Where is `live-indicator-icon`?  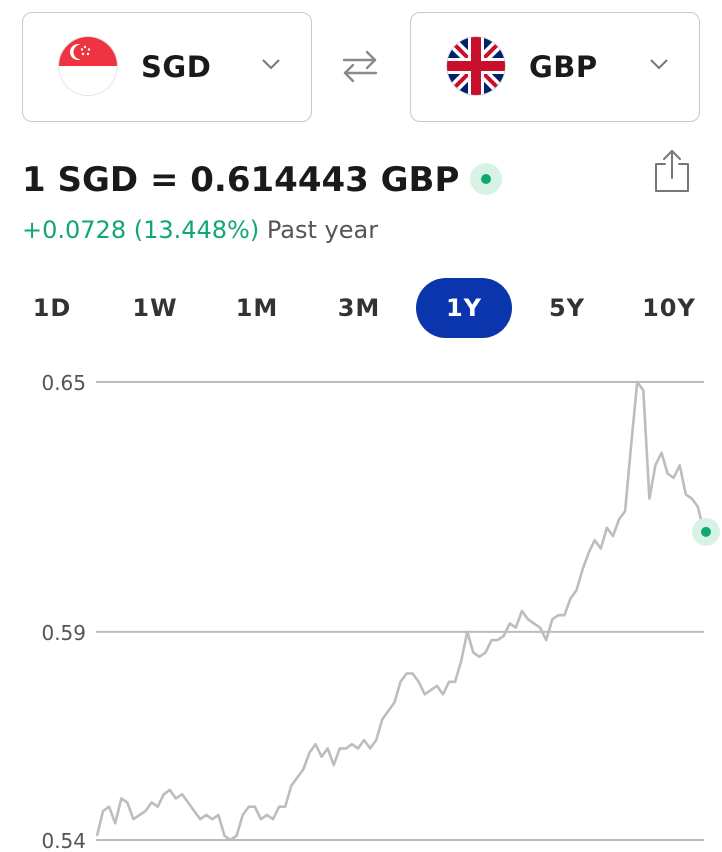
live-indicator-icon is located at coordinates (486, 179).